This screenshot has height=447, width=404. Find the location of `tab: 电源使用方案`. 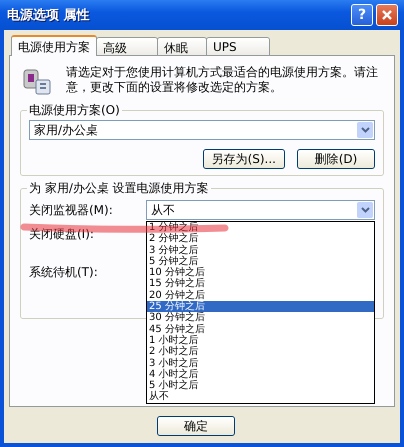

tab: 电源使用方案 is located at coordinates (54, 45).